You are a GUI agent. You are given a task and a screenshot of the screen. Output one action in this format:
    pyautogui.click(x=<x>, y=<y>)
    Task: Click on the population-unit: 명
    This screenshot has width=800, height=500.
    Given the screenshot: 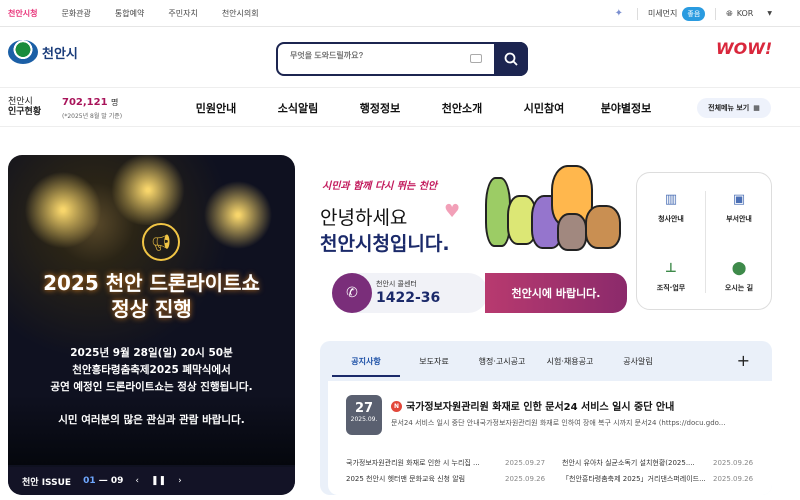 What is the action you would take?
    pyautogui.click(x=115, y=102)
    